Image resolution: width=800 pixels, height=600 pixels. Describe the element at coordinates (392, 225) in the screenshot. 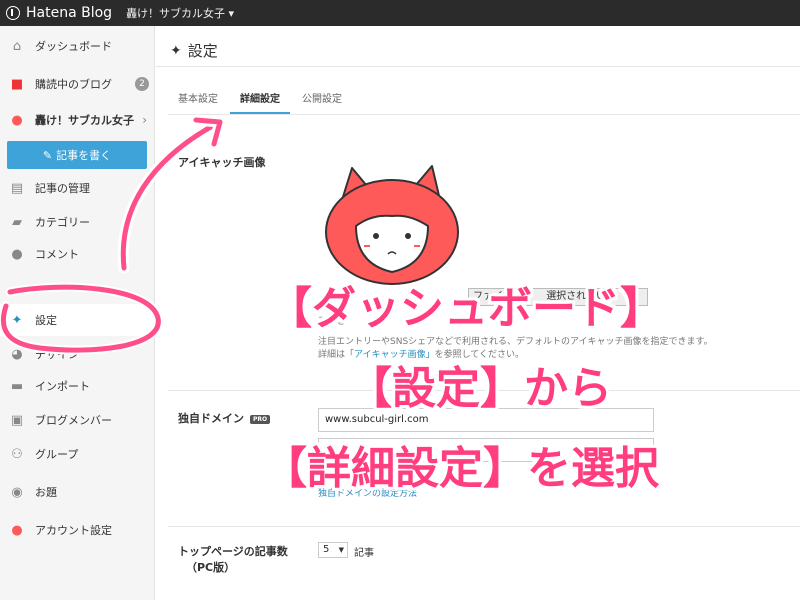

I see `mascot-icon` at that location.